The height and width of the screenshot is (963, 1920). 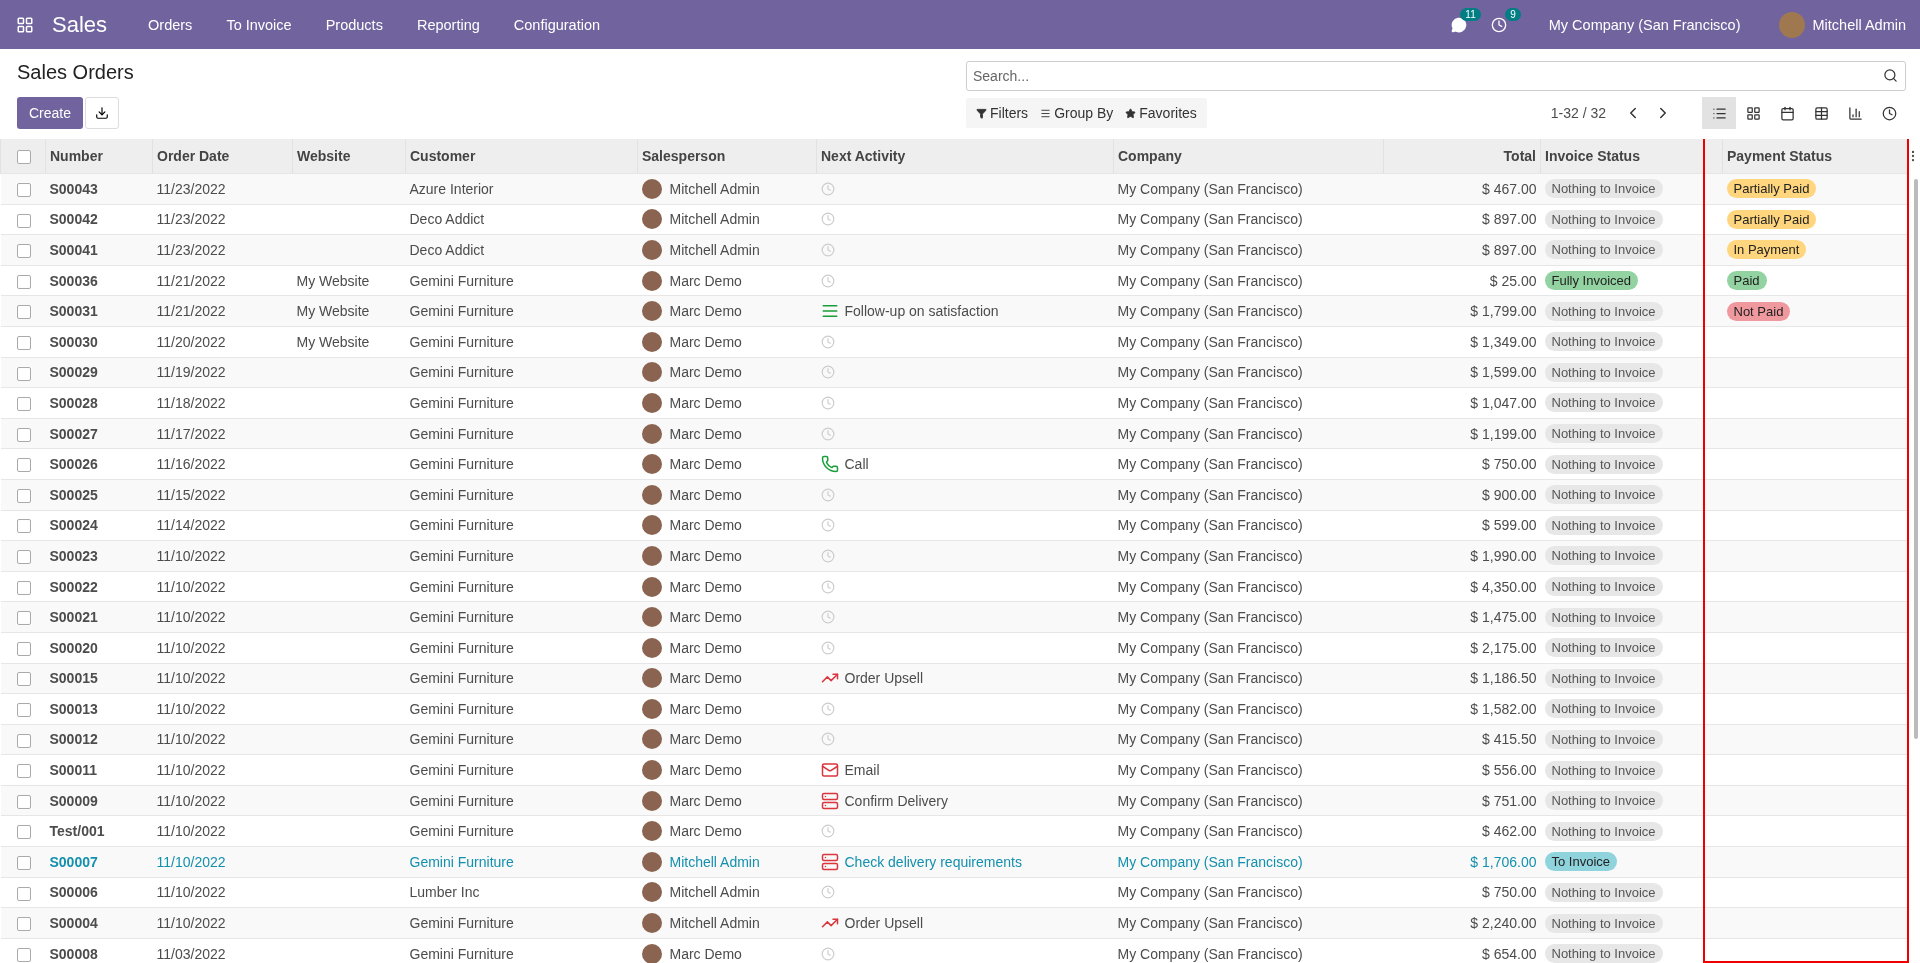 What do you see at coordinates (448, 24) in the screenshot?
I see `nav-menu-item: Reporting` at bounding box center [448, 24].